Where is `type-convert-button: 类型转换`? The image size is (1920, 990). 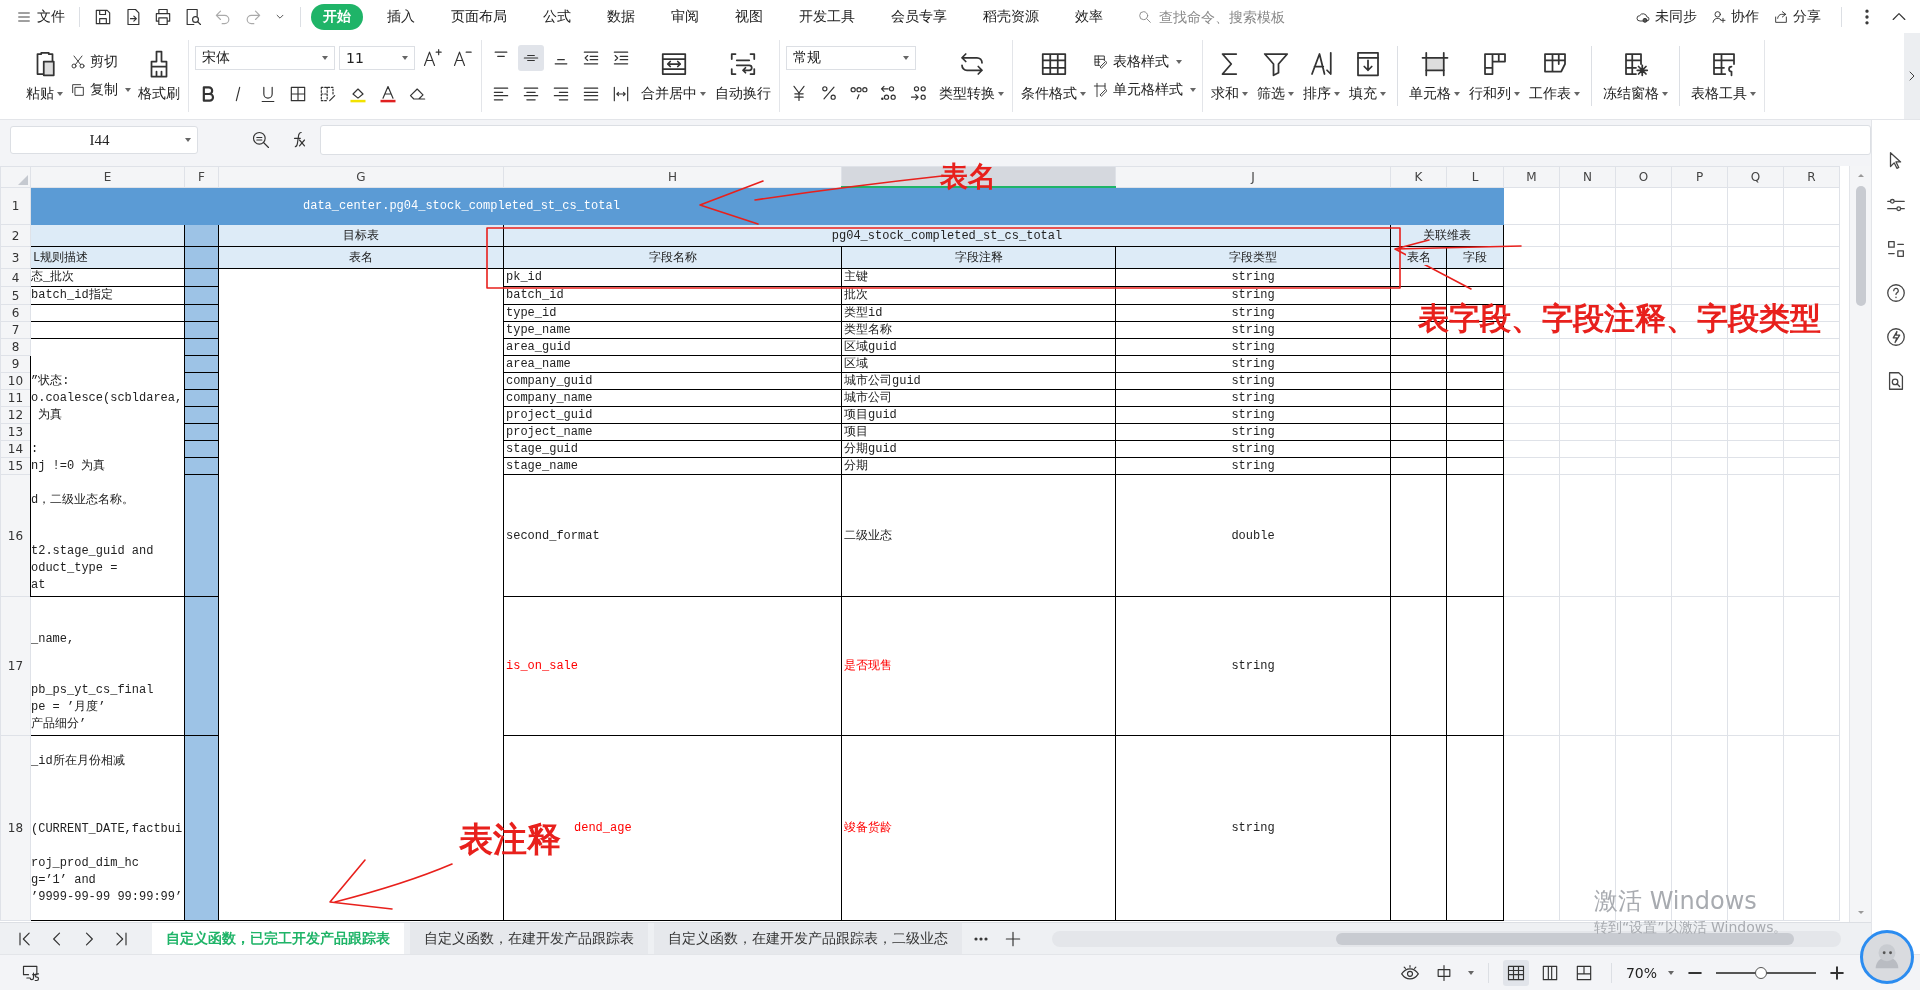
type-convert-button: 类型转换 is located at coordinates (971, 76).